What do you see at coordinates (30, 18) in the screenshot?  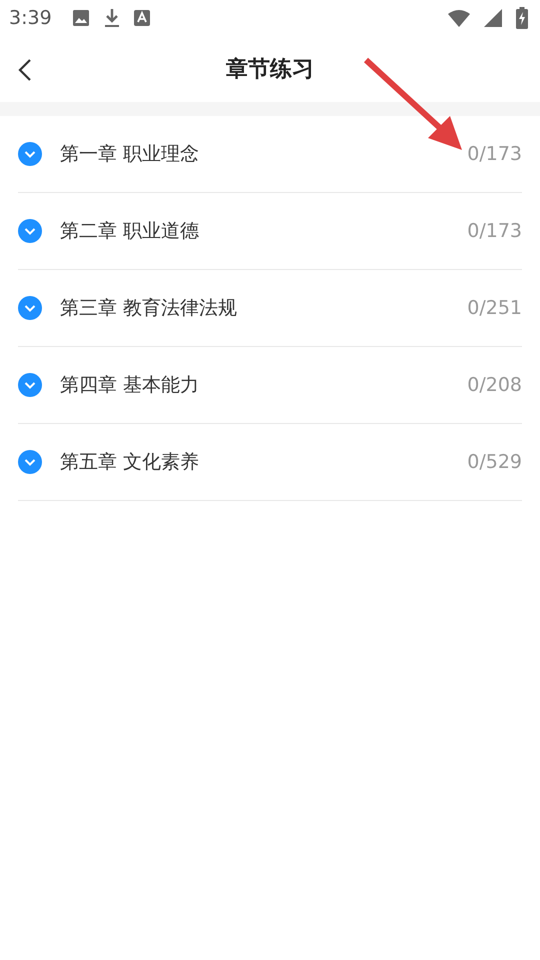 I see `status-time: 3:39` at bounding box center [30, 18].